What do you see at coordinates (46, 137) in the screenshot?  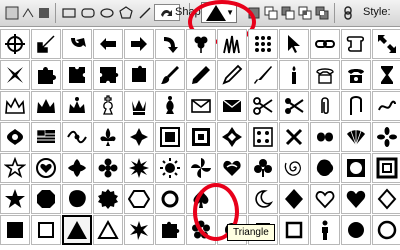 I see `shape-cell-flag` at bounding box center [46, 137].